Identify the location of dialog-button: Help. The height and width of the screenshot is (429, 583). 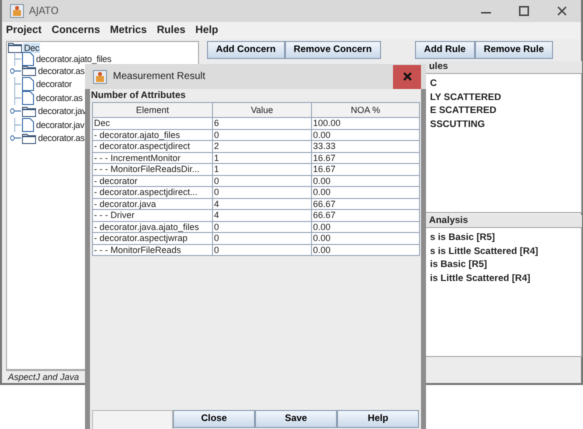
(378, 419).